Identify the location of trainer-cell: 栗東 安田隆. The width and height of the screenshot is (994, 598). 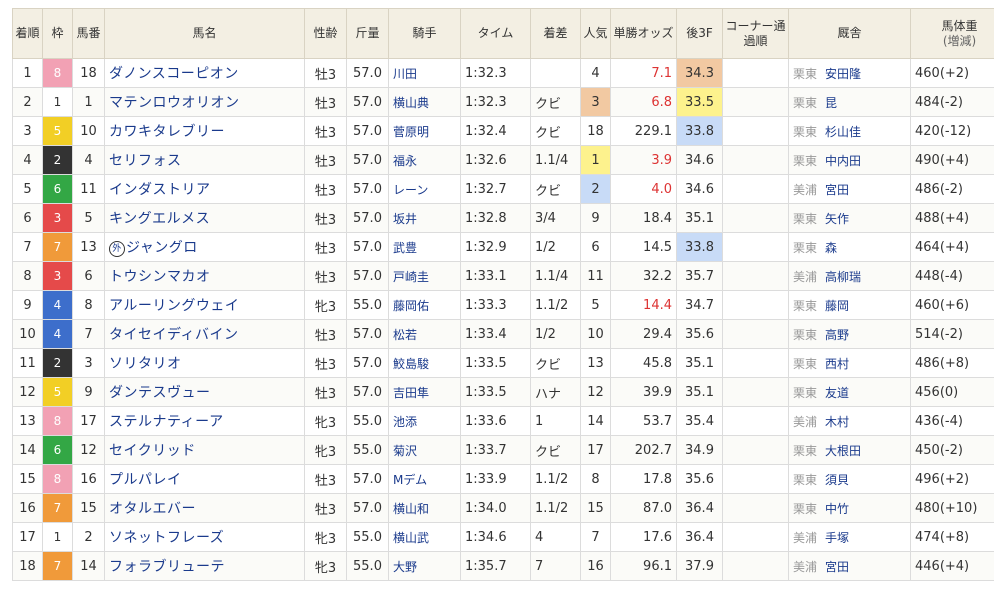
(849, 73).